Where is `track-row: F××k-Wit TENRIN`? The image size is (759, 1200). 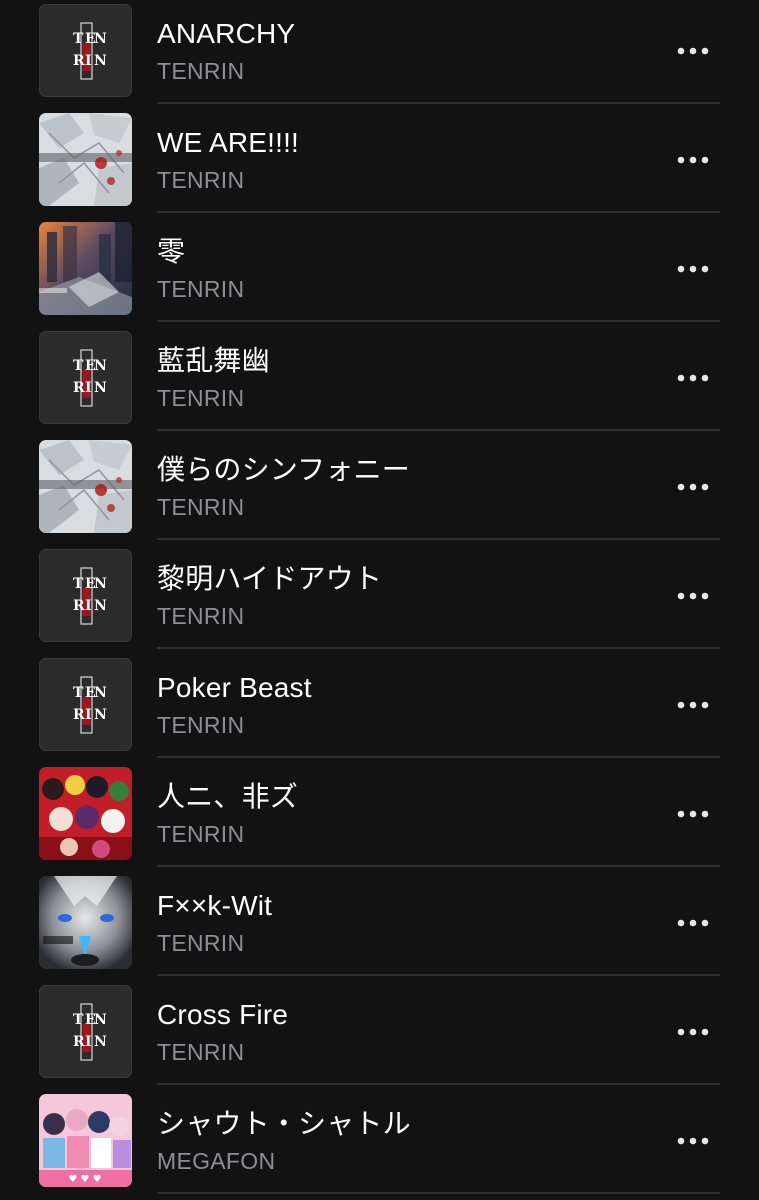
track-row: F××k-Wit TENRIN is located at coordinates (379, 921).